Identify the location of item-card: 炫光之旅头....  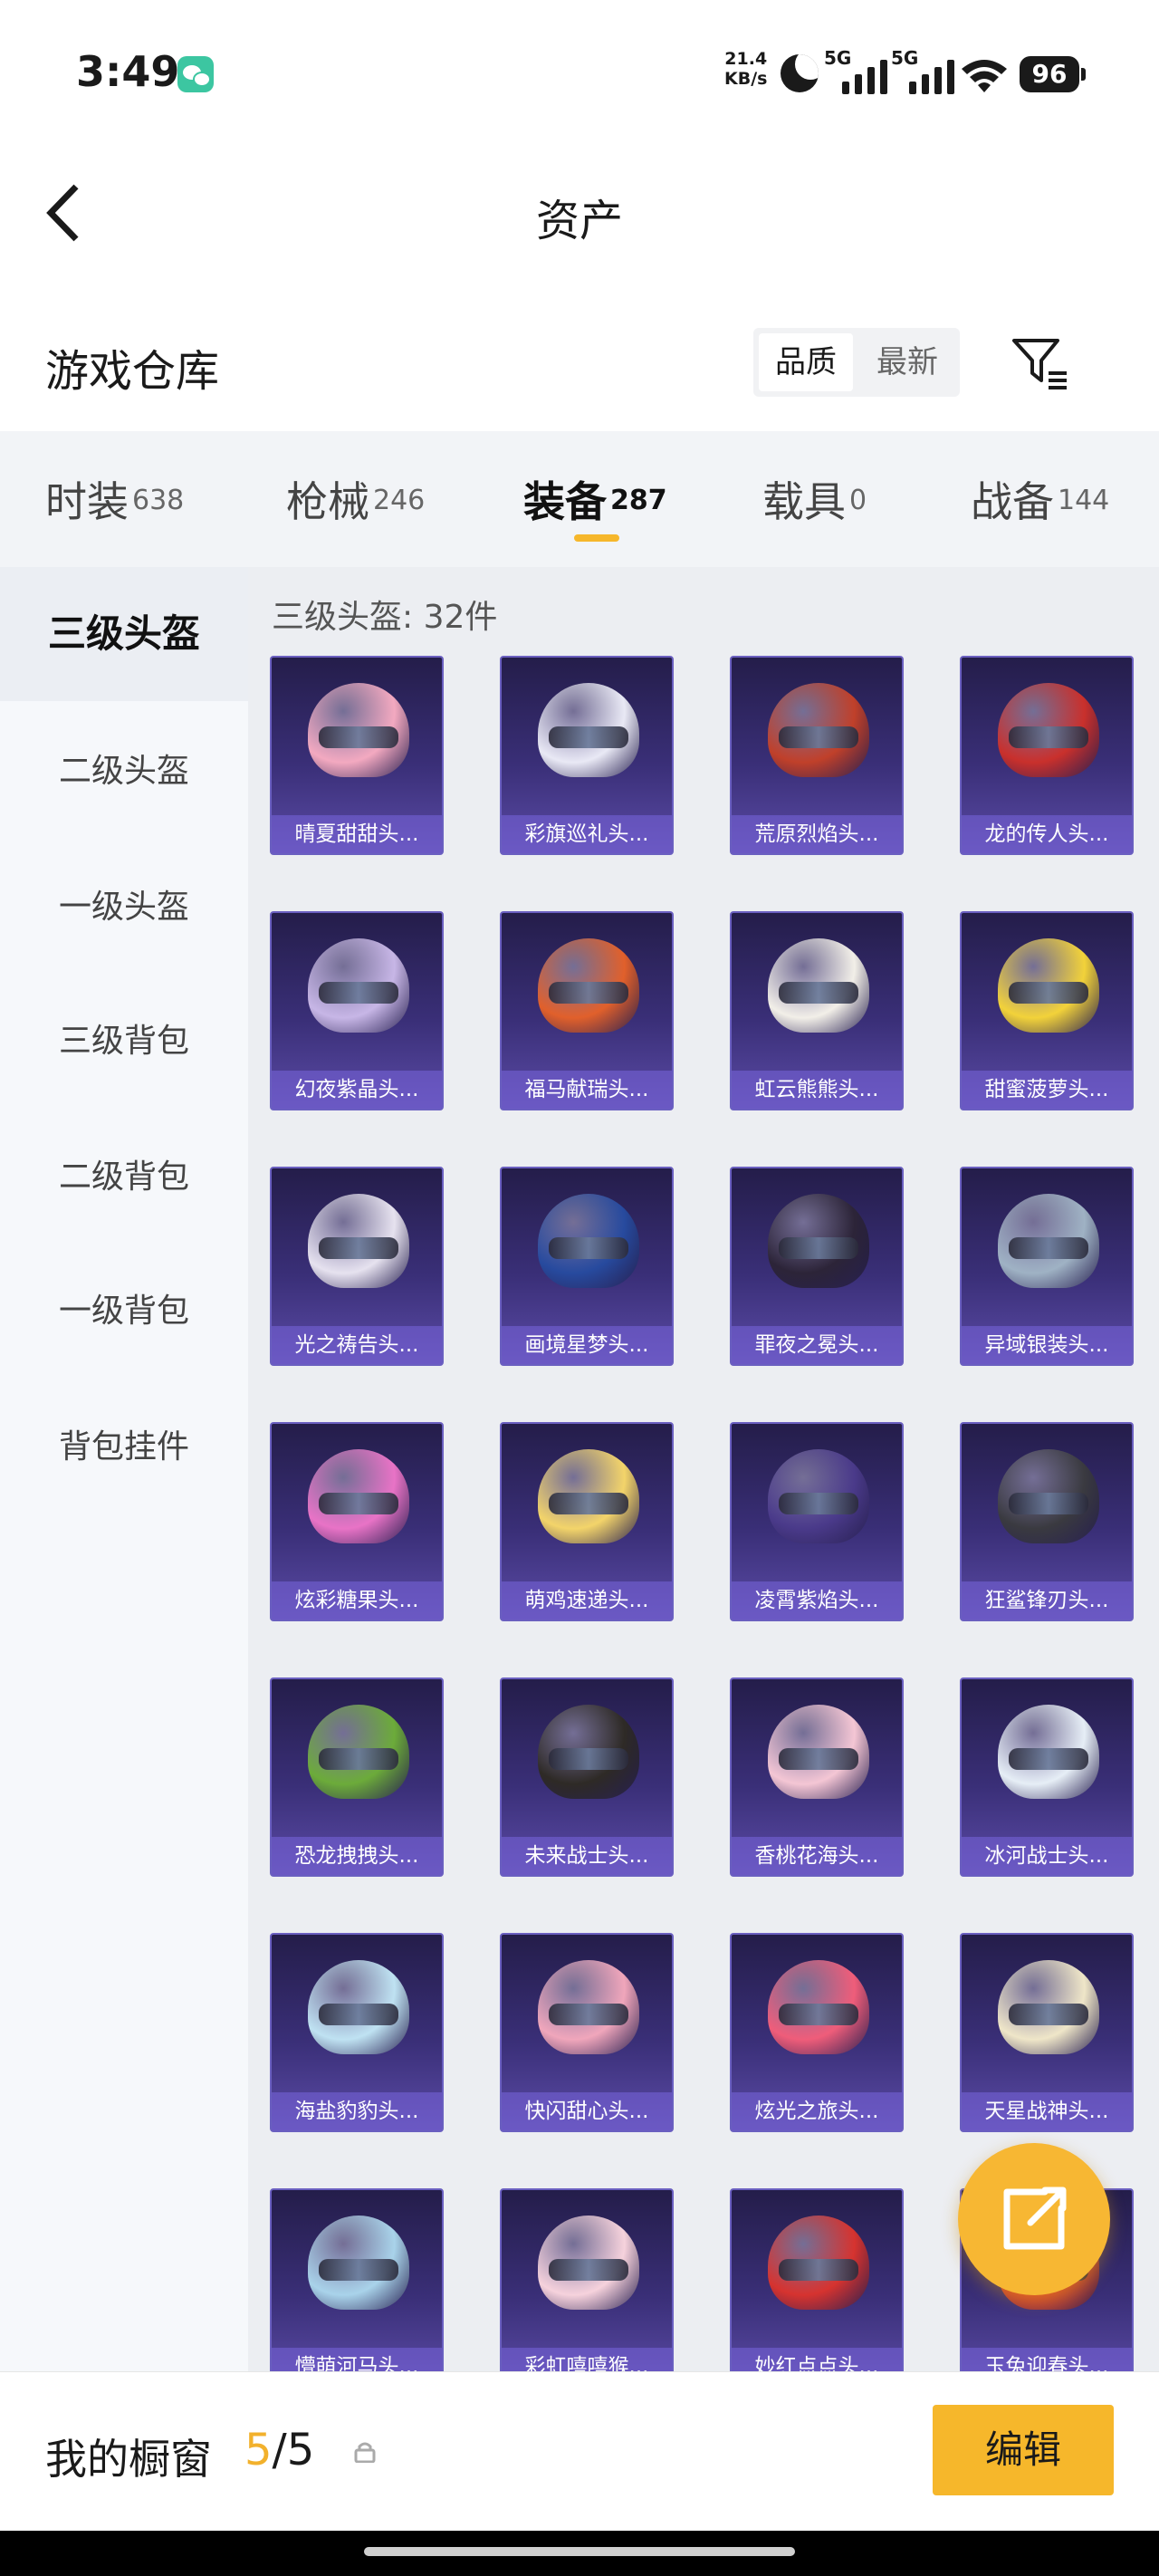
(817, 2032).